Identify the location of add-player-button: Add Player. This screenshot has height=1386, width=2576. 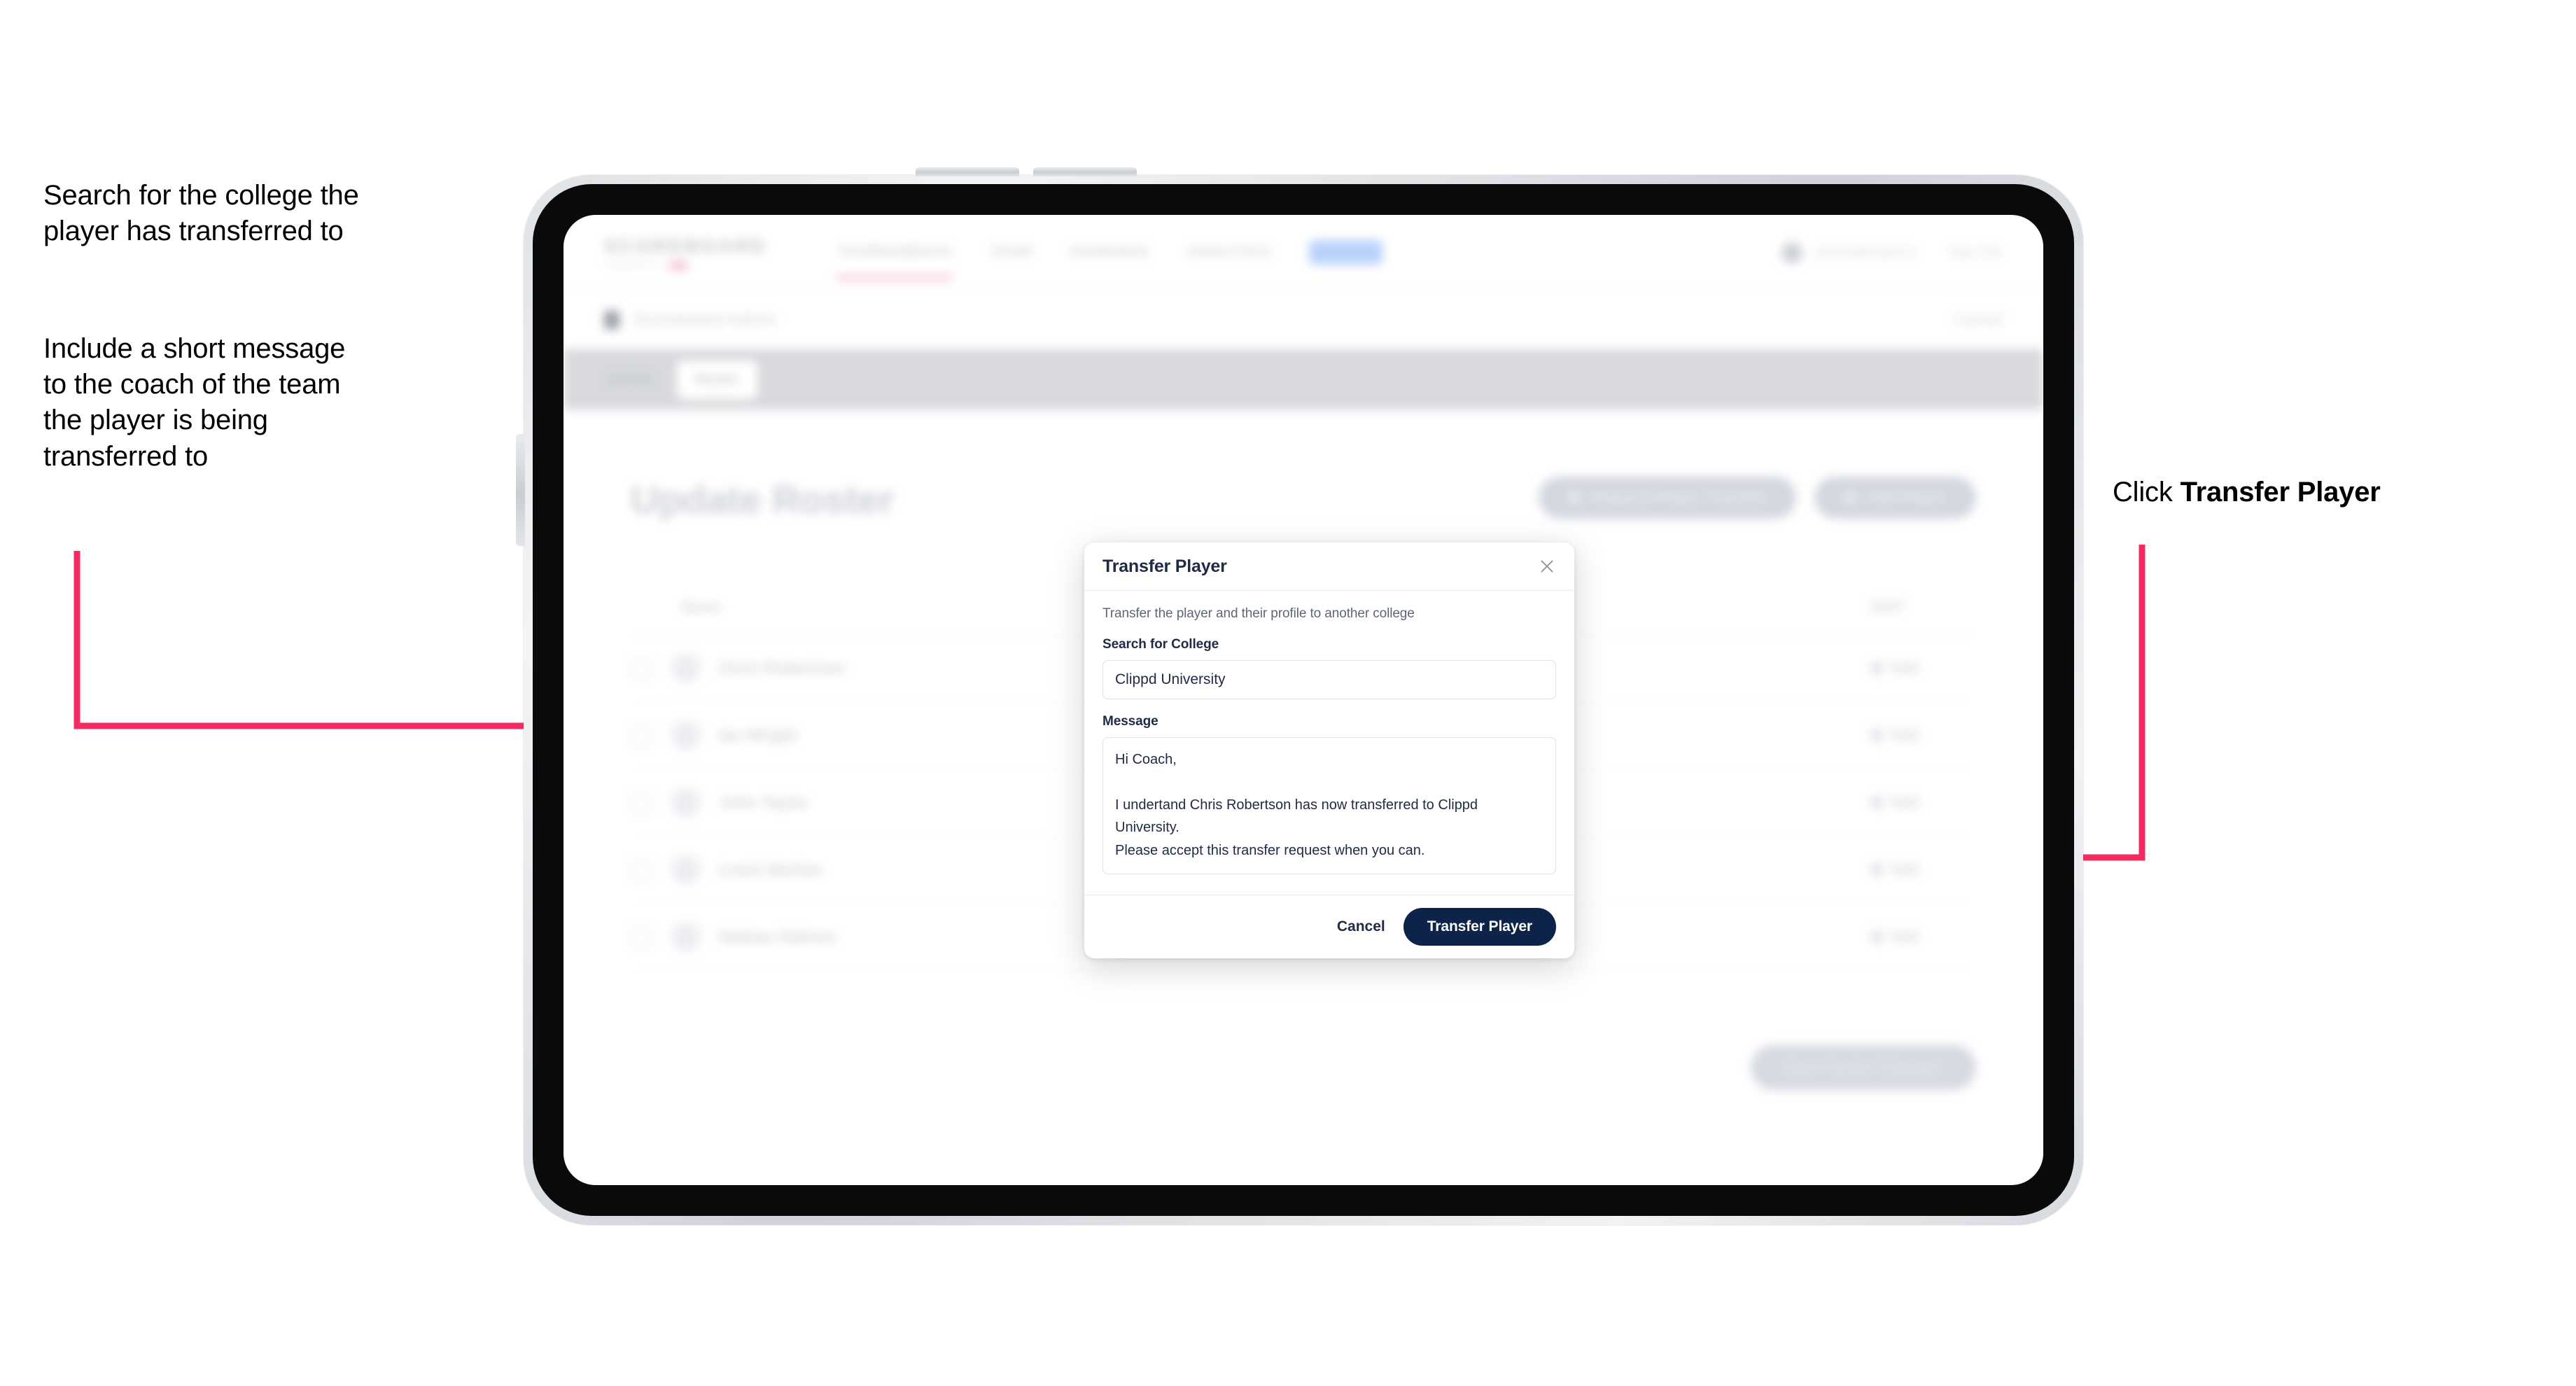
(1895, 498).